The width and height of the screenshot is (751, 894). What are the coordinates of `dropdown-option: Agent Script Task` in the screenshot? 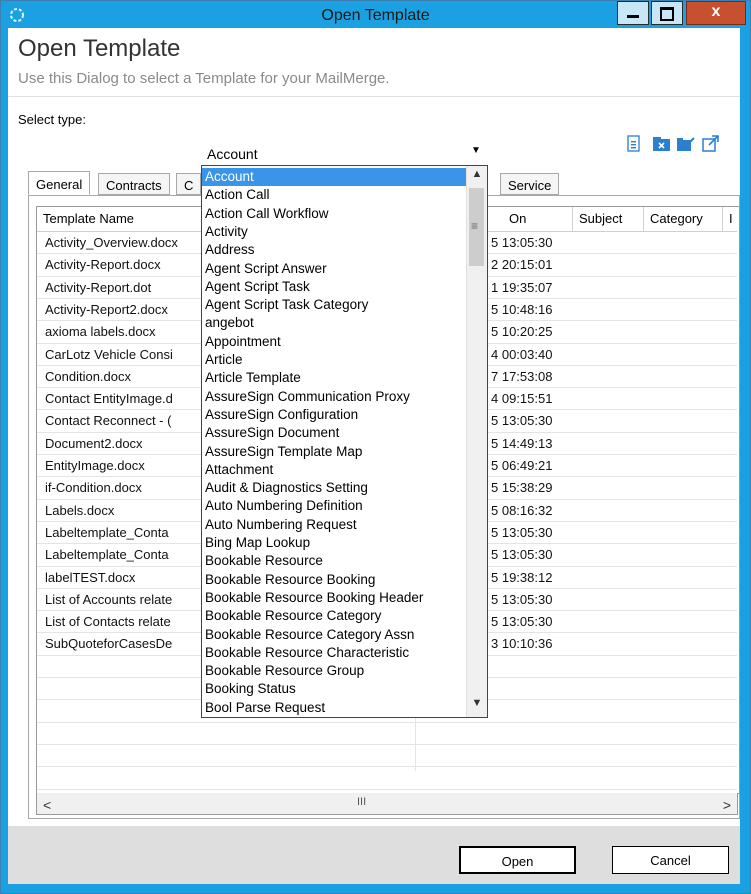 It's located at (334, 287).